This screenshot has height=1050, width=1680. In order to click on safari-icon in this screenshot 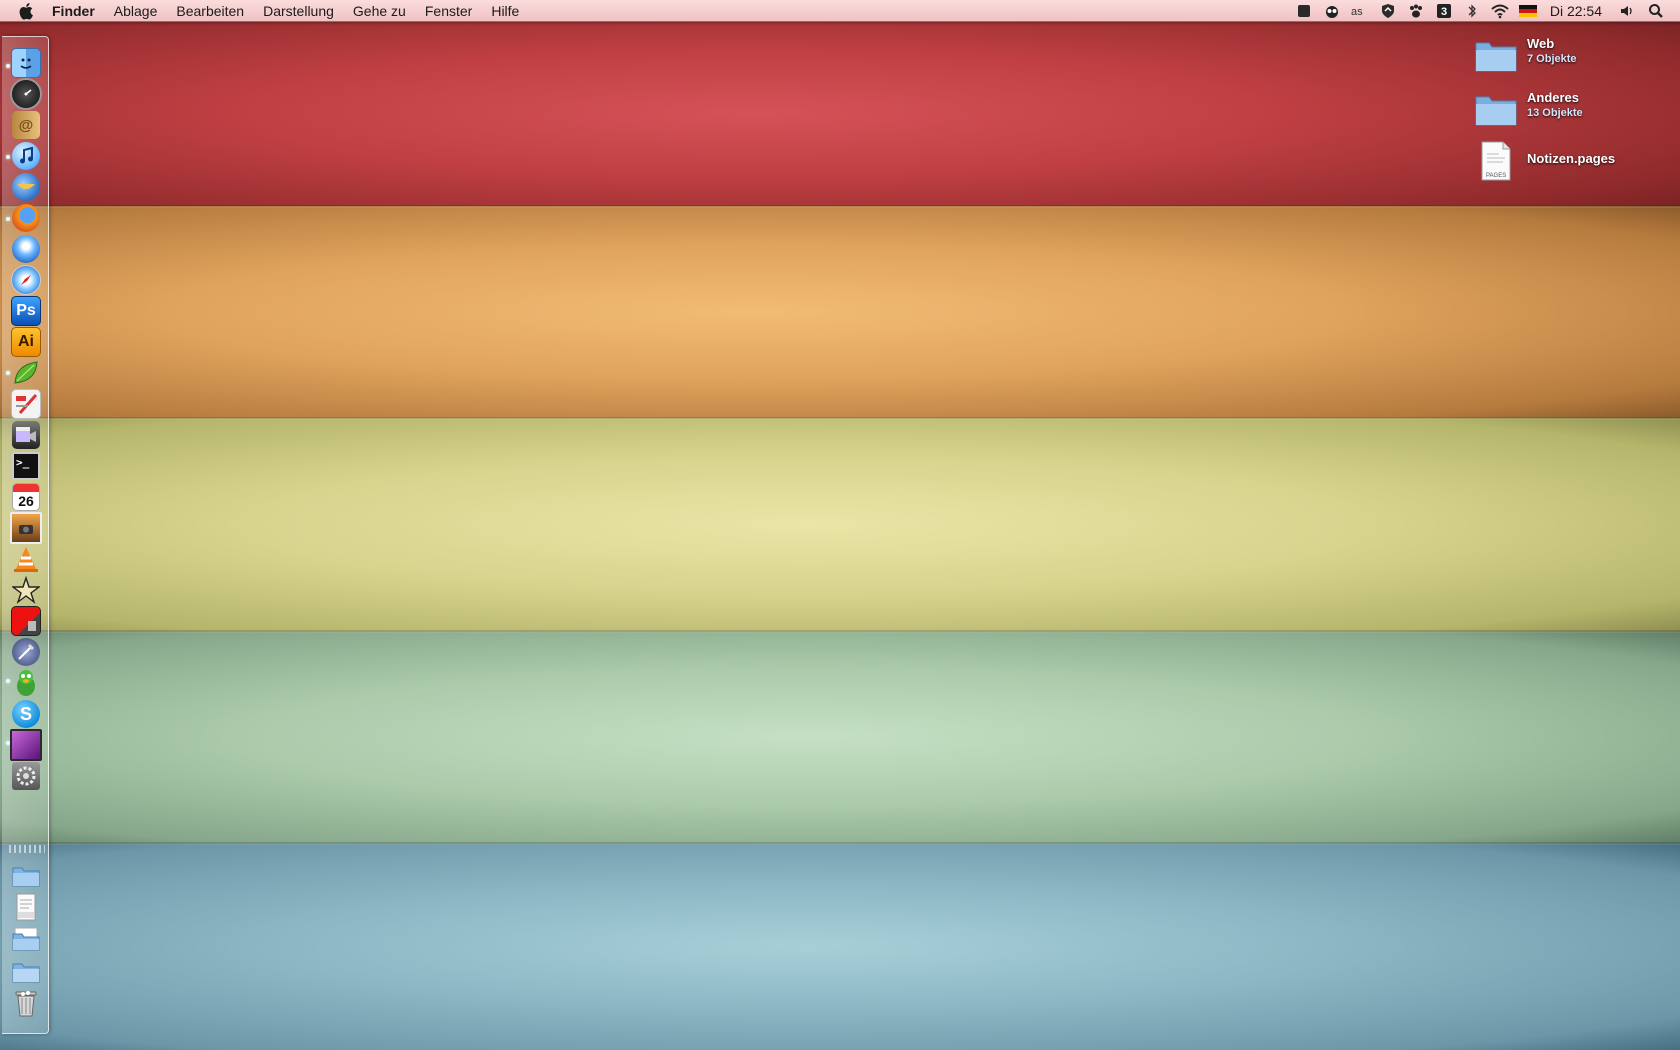, I will do `click(26, 280)`.